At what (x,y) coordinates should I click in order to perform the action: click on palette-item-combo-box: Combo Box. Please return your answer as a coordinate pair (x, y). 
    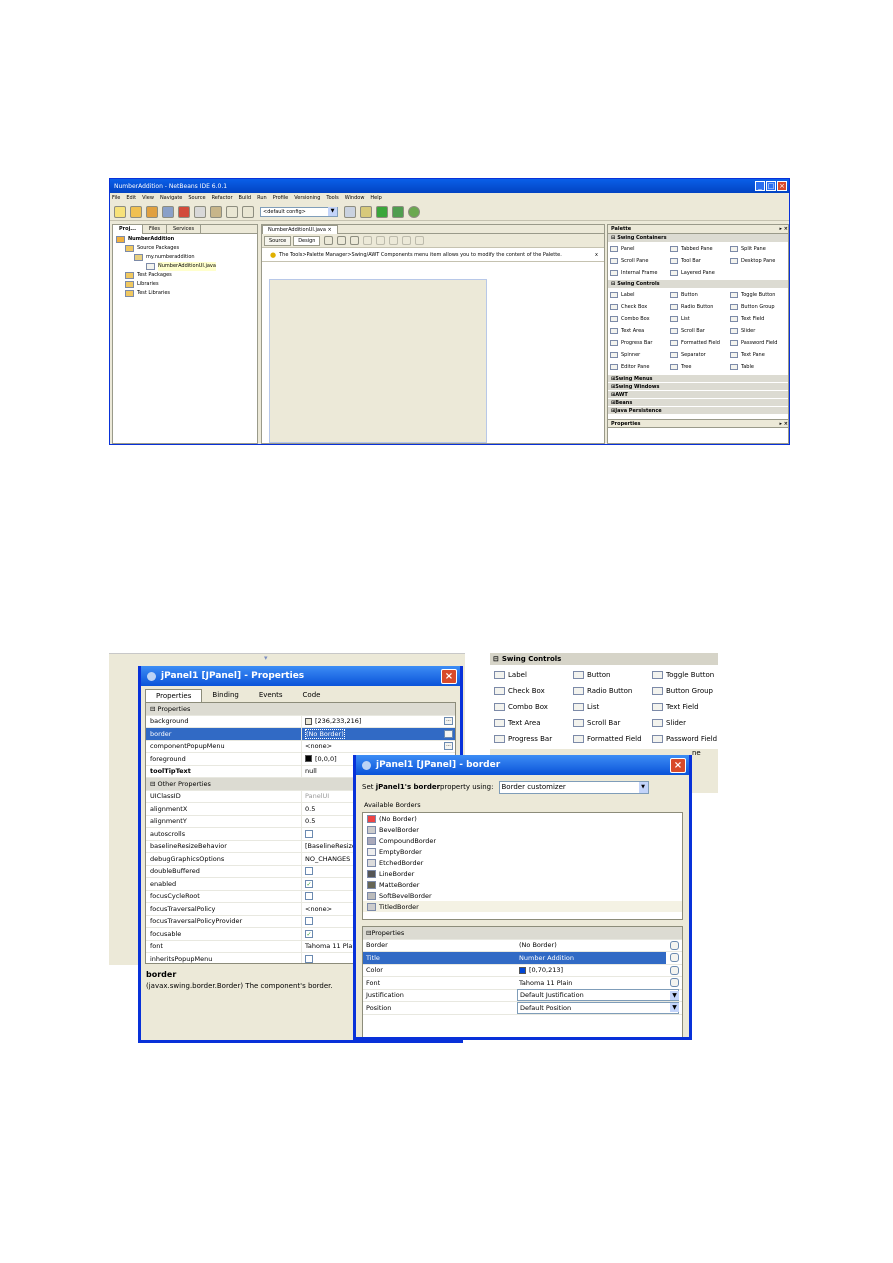
    Looking at the image, I should click on (533, 707).